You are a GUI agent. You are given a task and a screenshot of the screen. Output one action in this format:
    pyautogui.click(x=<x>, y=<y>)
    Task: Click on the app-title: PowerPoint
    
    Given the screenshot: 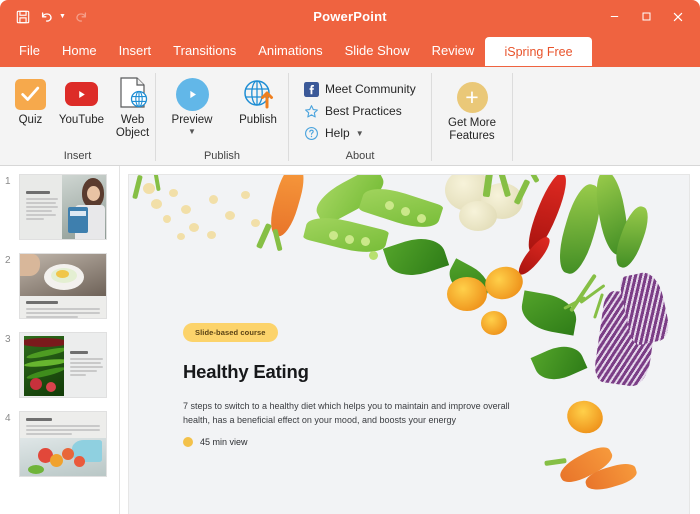 What is the action you would take?
    pyautogui.click(x=350, y=16)
    